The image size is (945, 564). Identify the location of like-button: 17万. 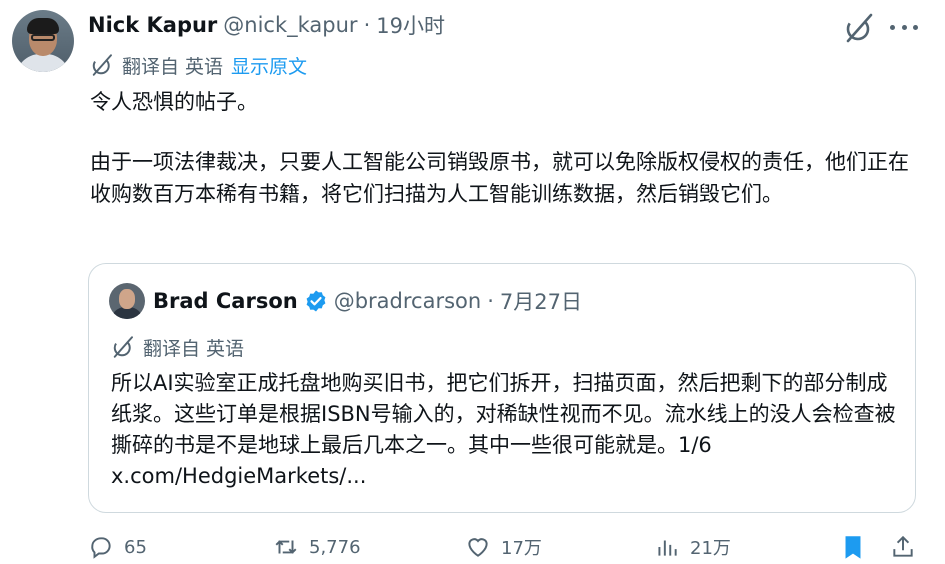
(503, 547).